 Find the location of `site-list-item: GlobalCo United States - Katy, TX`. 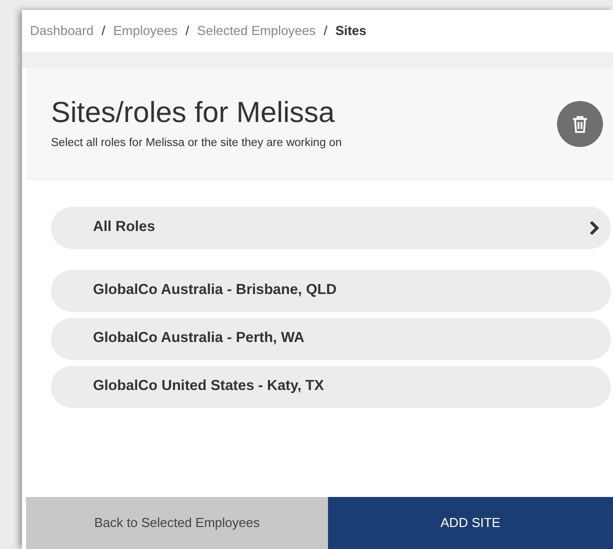

site-list-item: GlobalCo United States - Katy, TX is located at coordinates (331, 387).